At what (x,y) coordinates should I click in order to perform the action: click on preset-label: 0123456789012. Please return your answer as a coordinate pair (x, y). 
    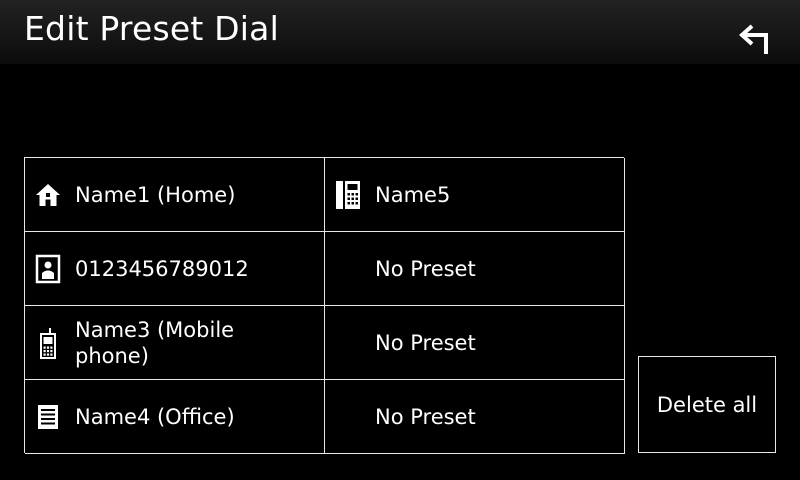
    Looking at the image, I should click on (162, 268).